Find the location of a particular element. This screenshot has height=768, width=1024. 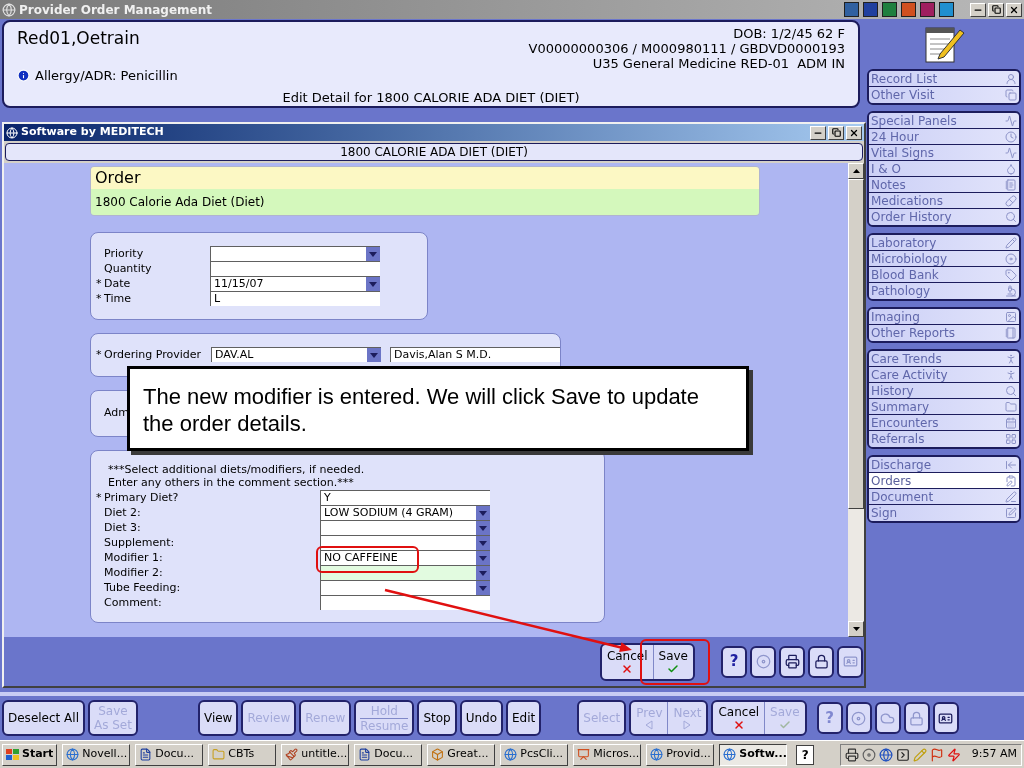

nav-item: Record List is located at coordinates (944, 79).